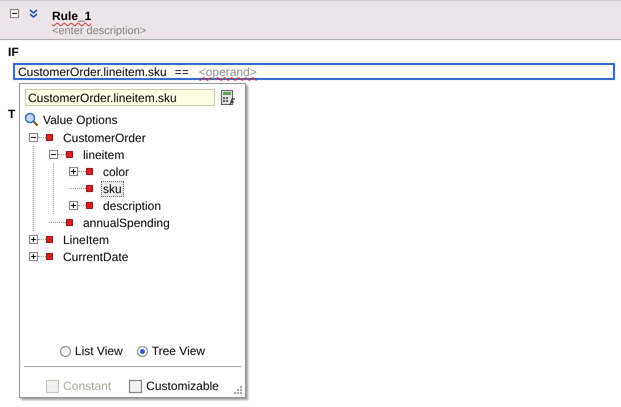 The height and width of the screenshot is (407, 621). What do you see at coordinates (126, 222) in the screenshot?
I see `tree-item: annualSpending` at bounding box center [126, 222].